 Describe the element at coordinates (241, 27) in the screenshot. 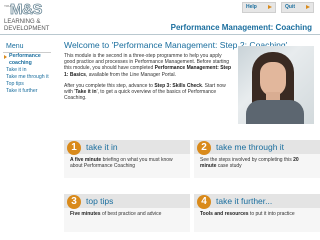

I see `section-title: Performance Management: Coaching` at that location.